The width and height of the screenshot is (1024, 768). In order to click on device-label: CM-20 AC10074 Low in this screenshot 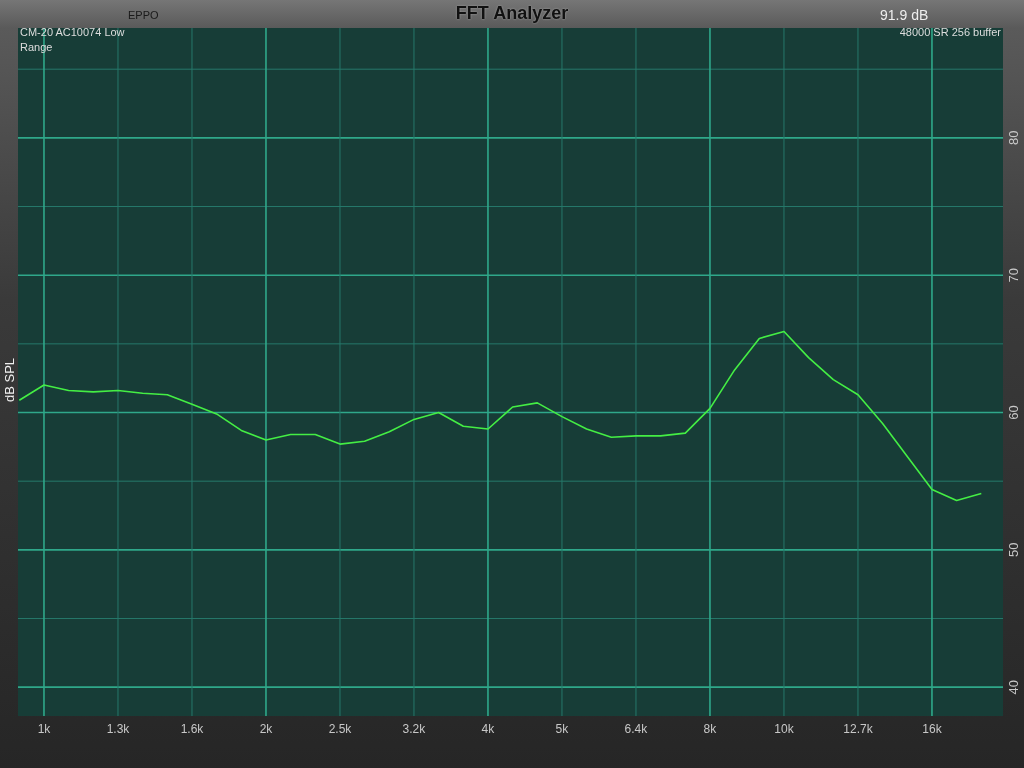, I will do `click(72, 33)`.